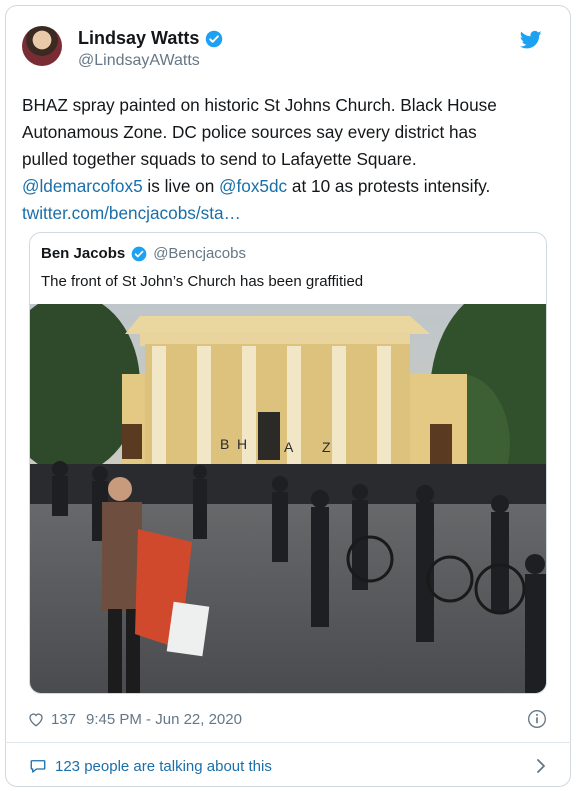  What do you see at coordinates (164, 719) in the screenshot?
I see `tweet-timestamp: 9:45 PM - Jun 22, 2020` at bounding box center [164, 719].